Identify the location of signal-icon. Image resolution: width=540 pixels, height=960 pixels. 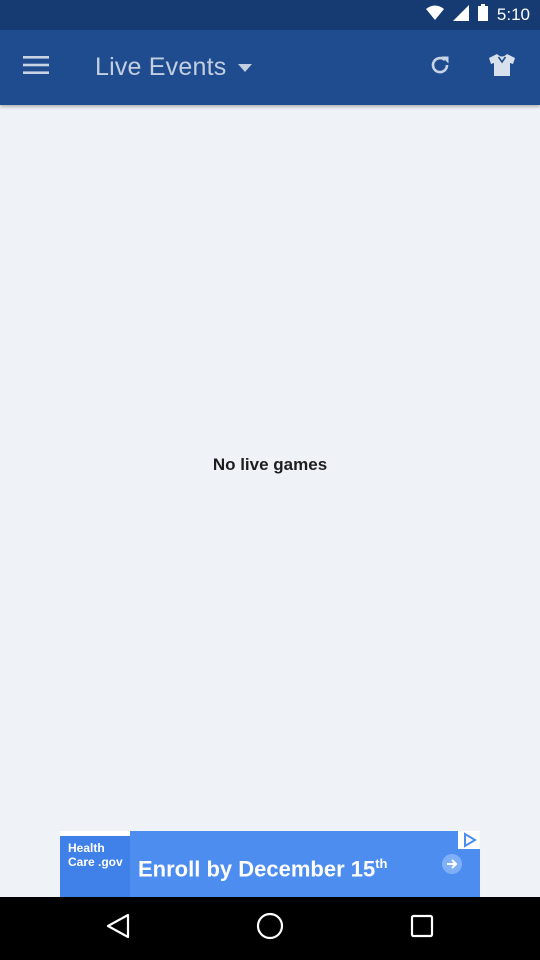
(460, 15).